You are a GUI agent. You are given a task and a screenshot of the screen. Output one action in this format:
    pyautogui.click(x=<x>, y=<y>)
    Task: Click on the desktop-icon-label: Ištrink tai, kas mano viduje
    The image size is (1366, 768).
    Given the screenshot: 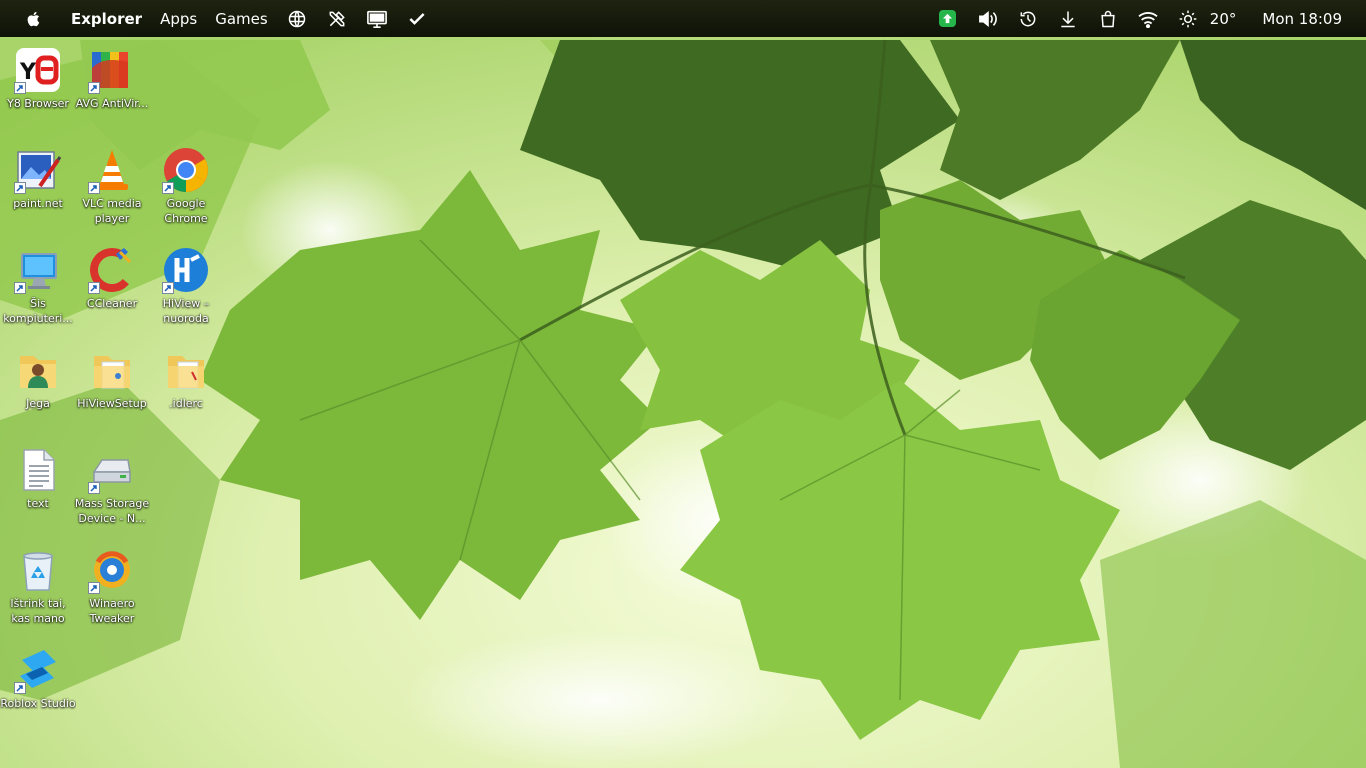 What is the action you would take?
    pyautogui.click(x=38, y=611)
    